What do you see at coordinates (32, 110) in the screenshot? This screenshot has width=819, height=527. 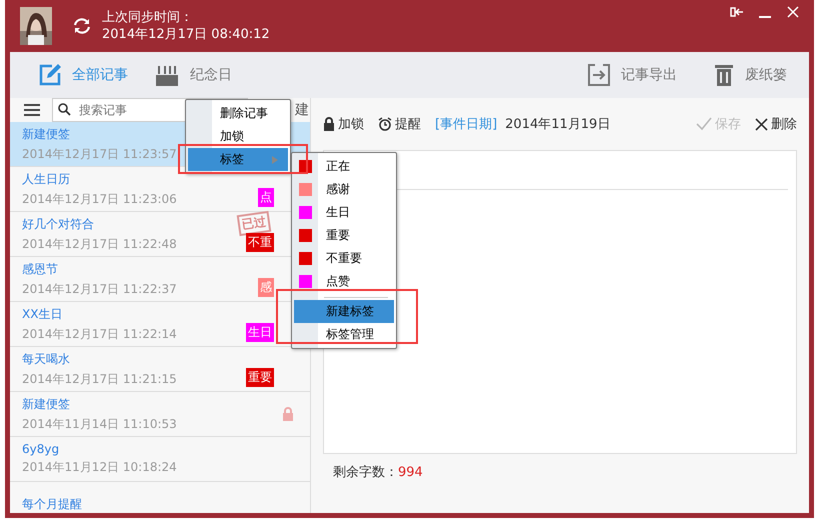 I see `menu-icon` at bounding box center [32, 110].